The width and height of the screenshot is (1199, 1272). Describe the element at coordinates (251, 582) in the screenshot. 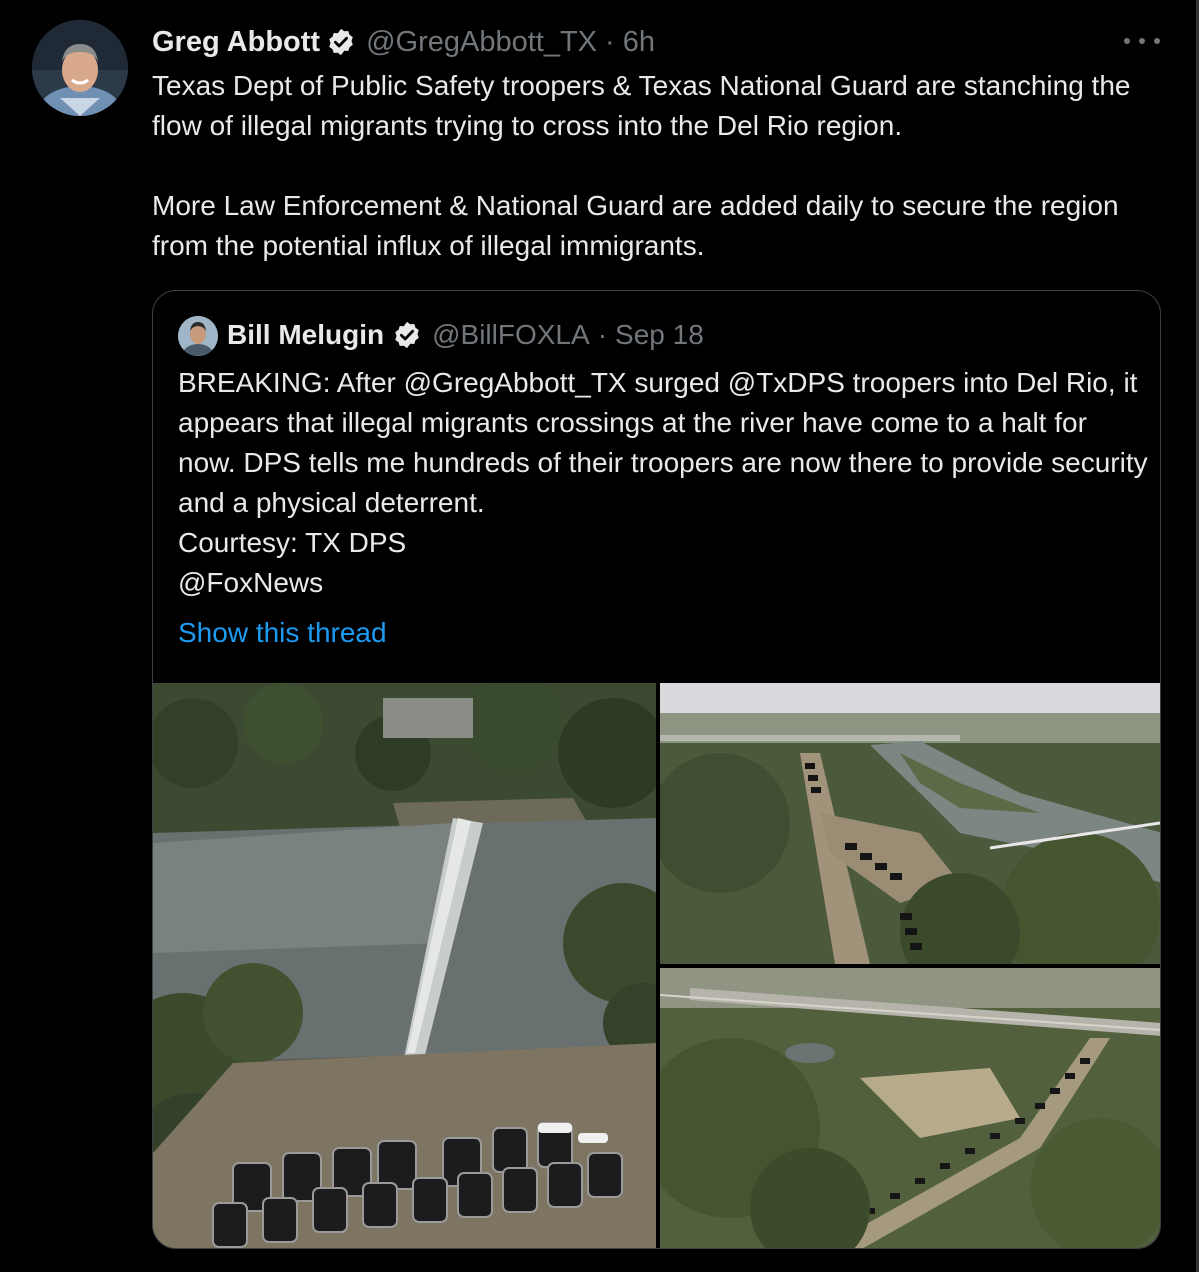

I see `quoted-text-line: @FoxNews` at that location.